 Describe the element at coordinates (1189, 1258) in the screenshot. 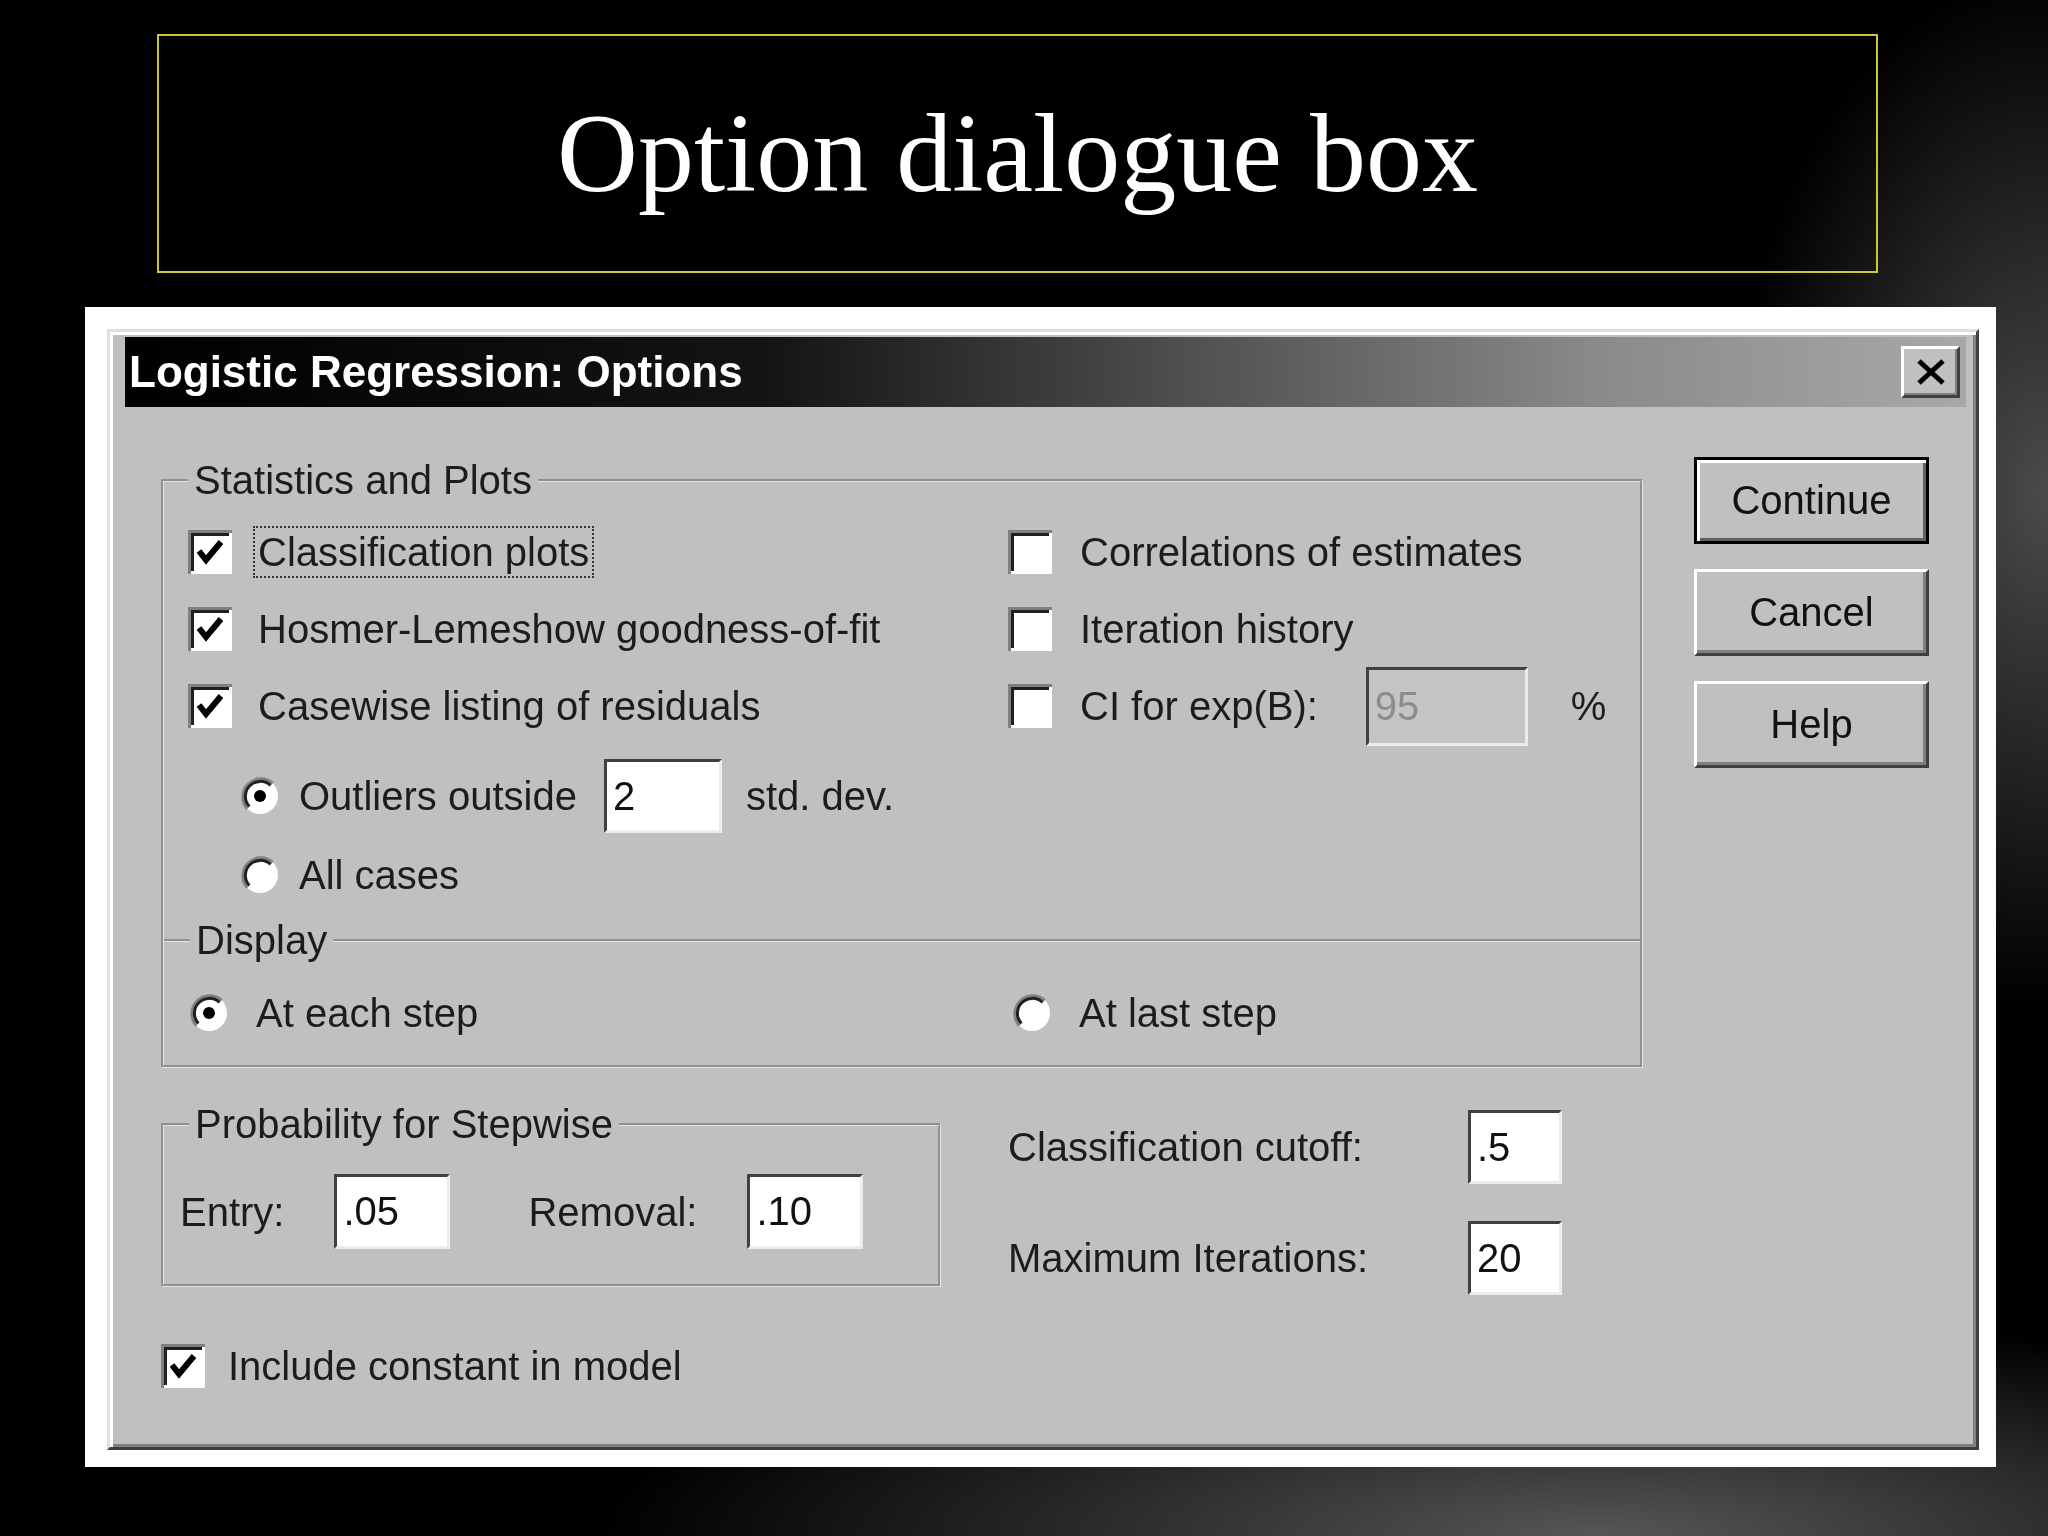

I see `field-label: Maximum Iterations:` at that location.